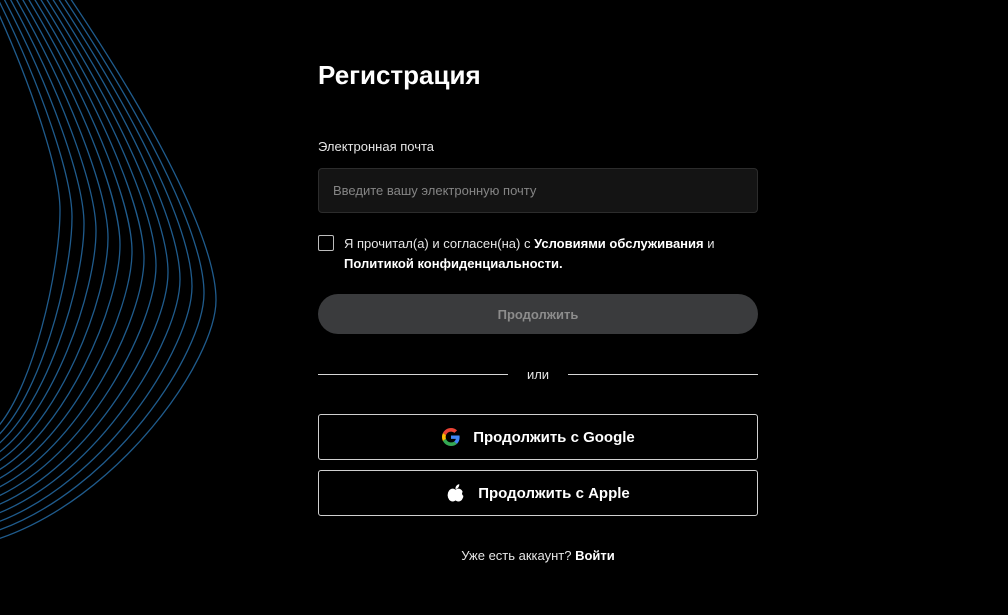 This screenshot has width=1008, height=615. I want to click on divider-text: или, so click(538, 374).